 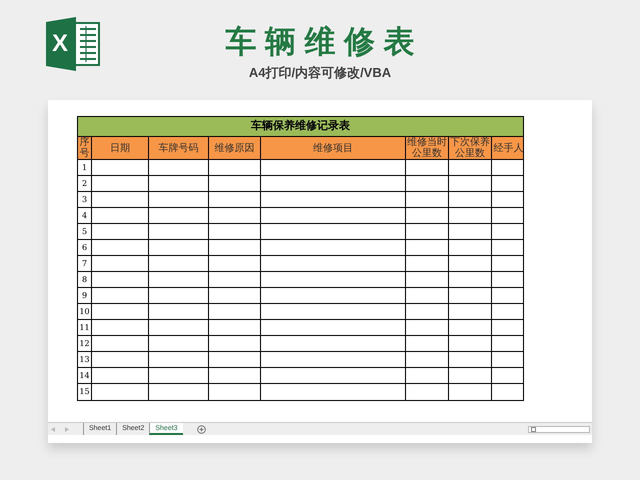 What do you see at coordinates (84, 312) in the screenshot?
I see `row-number: 10` at bounding box center [84, 312].